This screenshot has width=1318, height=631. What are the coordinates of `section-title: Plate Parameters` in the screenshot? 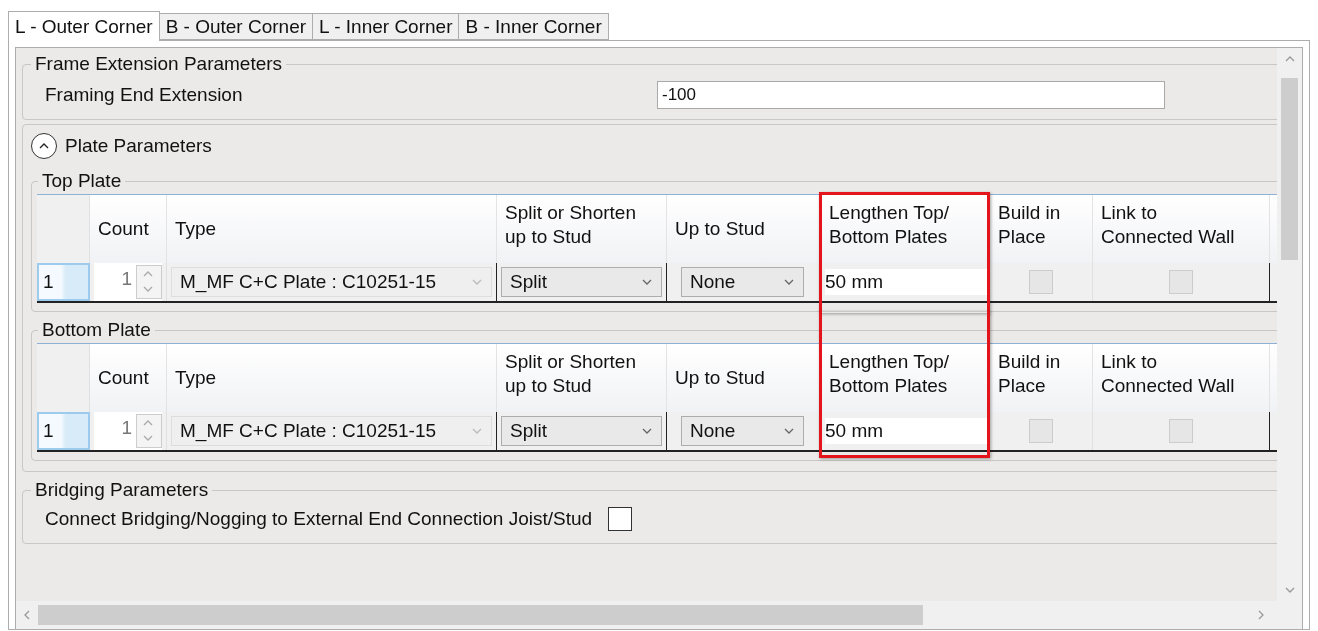 It's located at (138, 146).